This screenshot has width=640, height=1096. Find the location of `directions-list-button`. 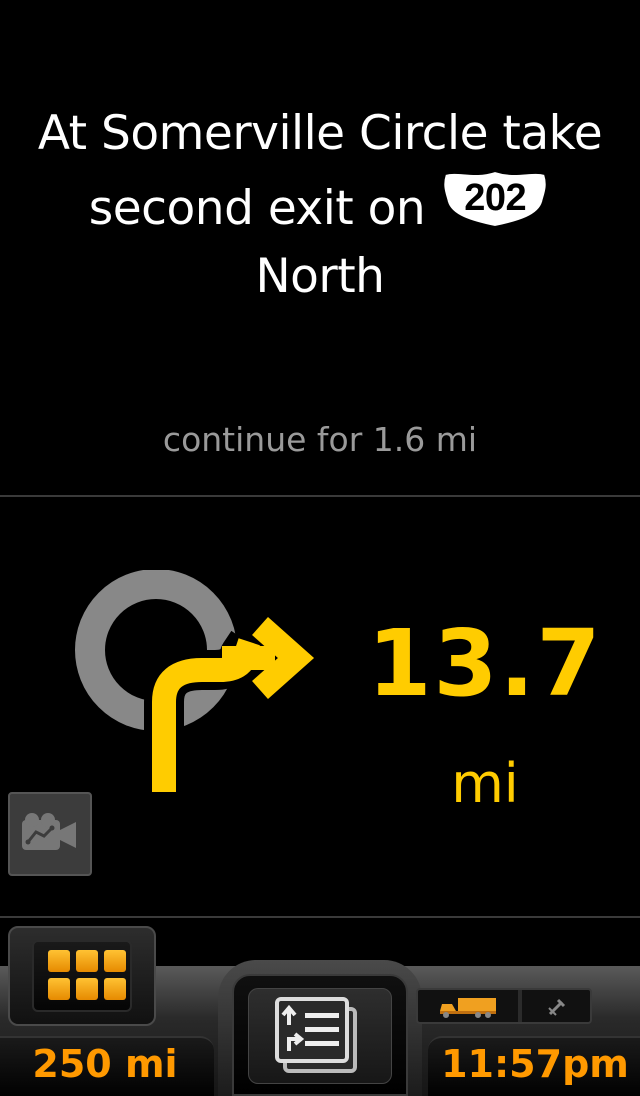

directions-list-button is located at coordinates (320, 1035).